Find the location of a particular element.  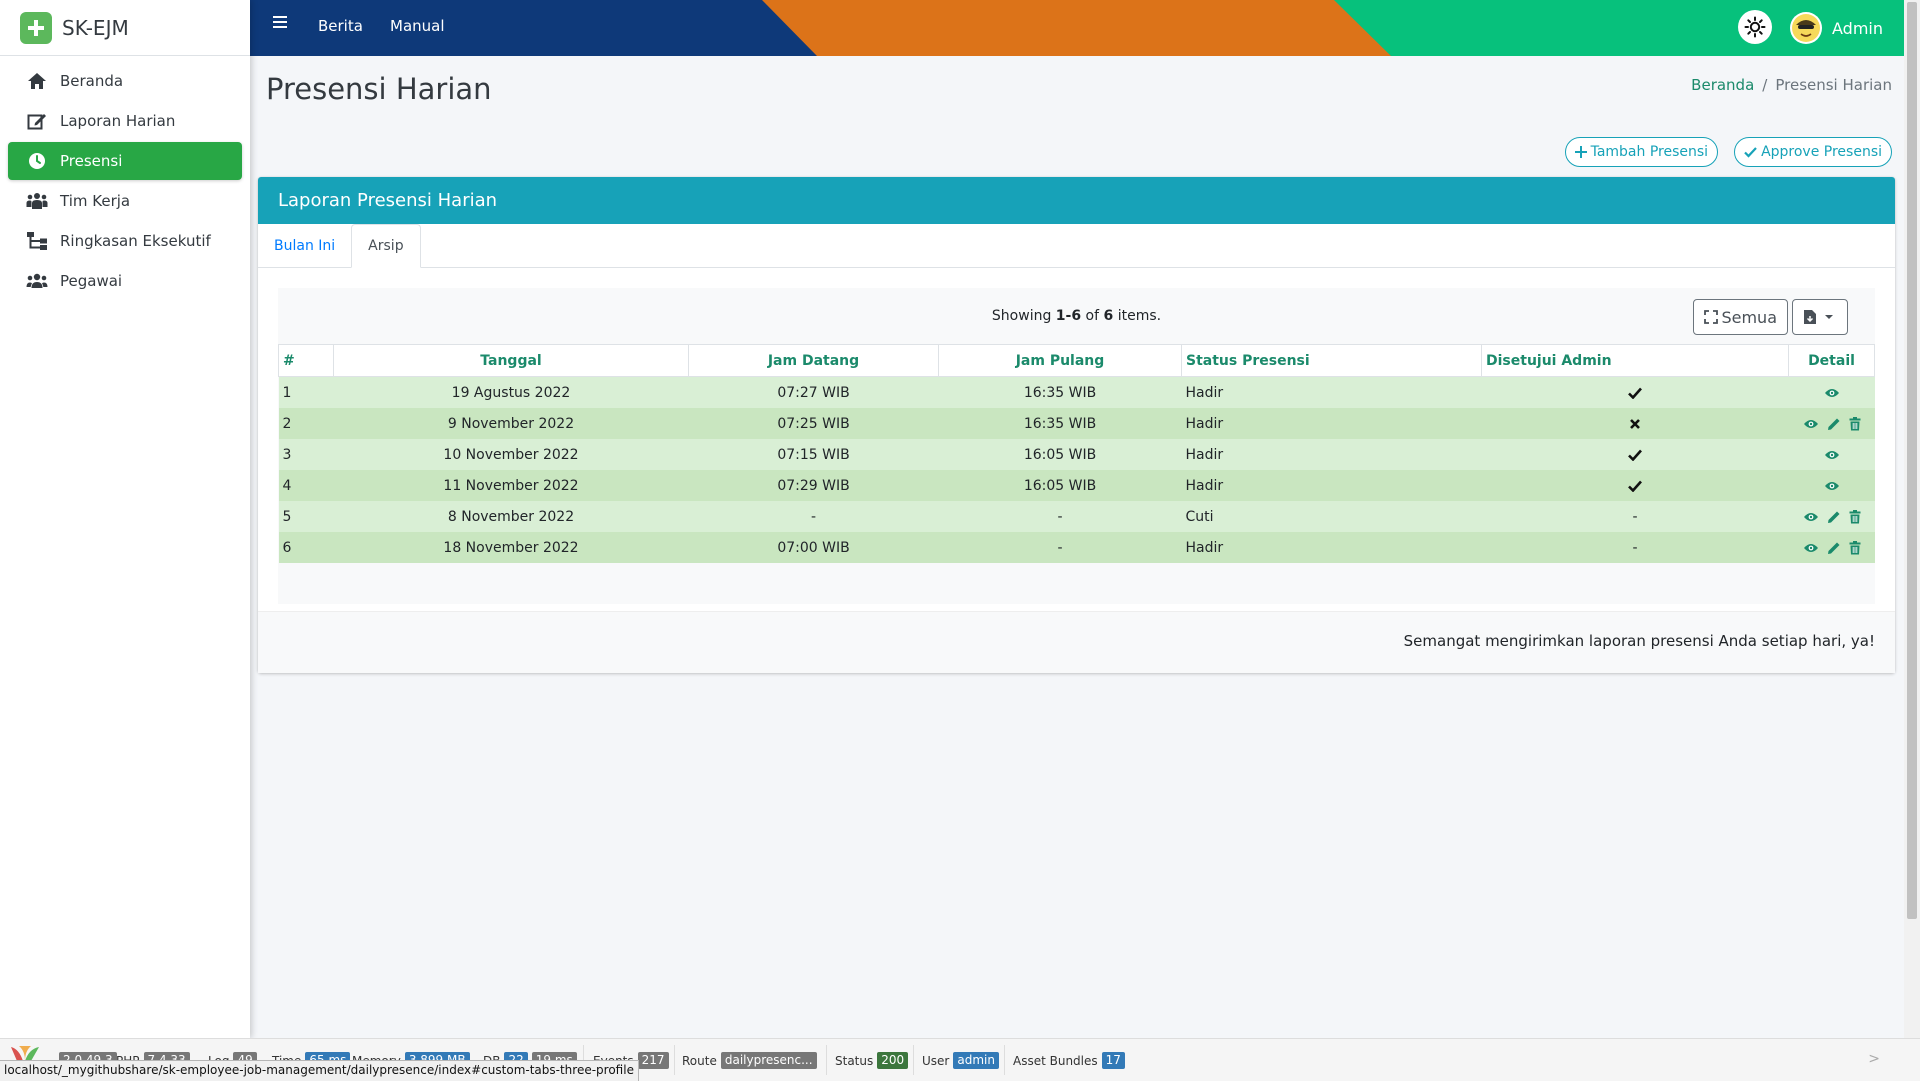

tanggal-cell: 18 November 2022 is located at coordinates (511, 547).